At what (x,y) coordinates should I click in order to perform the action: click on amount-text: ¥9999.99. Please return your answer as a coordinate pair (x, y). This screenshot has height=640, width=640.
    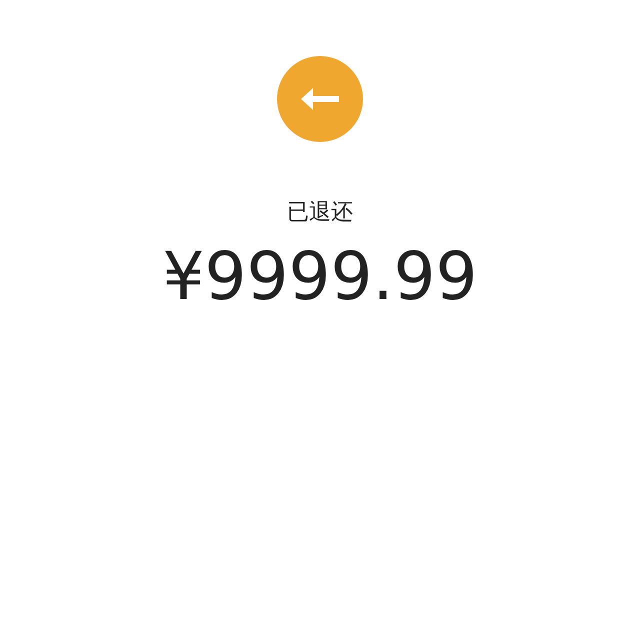
    Looking at the image, I should click on (320, 277).